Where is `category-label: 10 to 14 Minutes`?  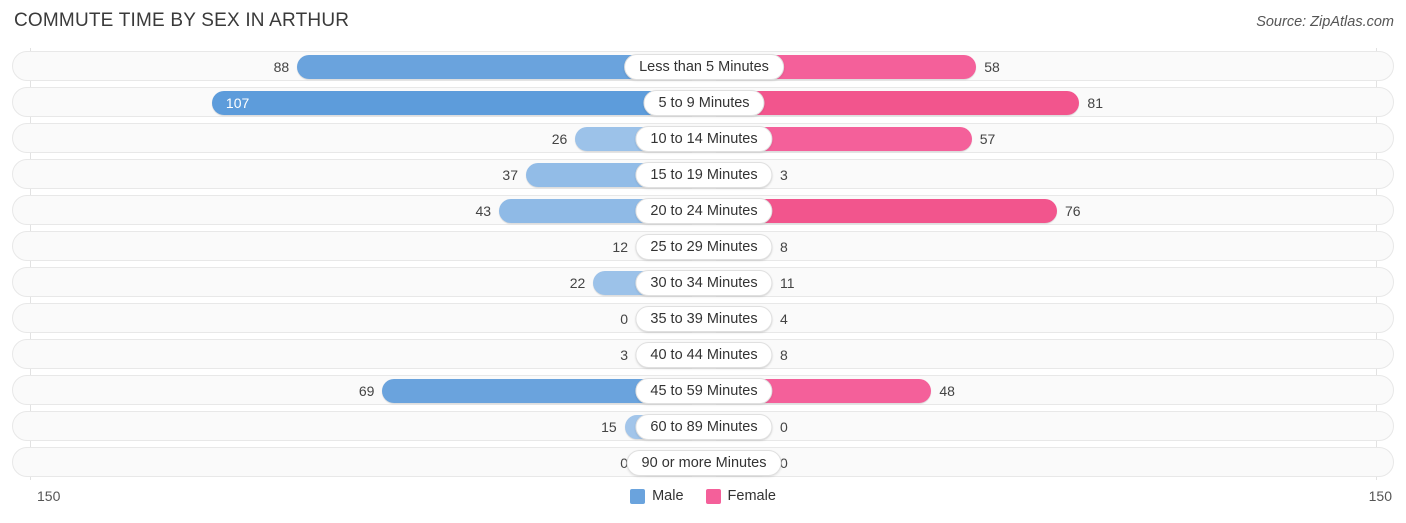
category-label: 10 to 14 Minutes is located at coordinates (704, 139).